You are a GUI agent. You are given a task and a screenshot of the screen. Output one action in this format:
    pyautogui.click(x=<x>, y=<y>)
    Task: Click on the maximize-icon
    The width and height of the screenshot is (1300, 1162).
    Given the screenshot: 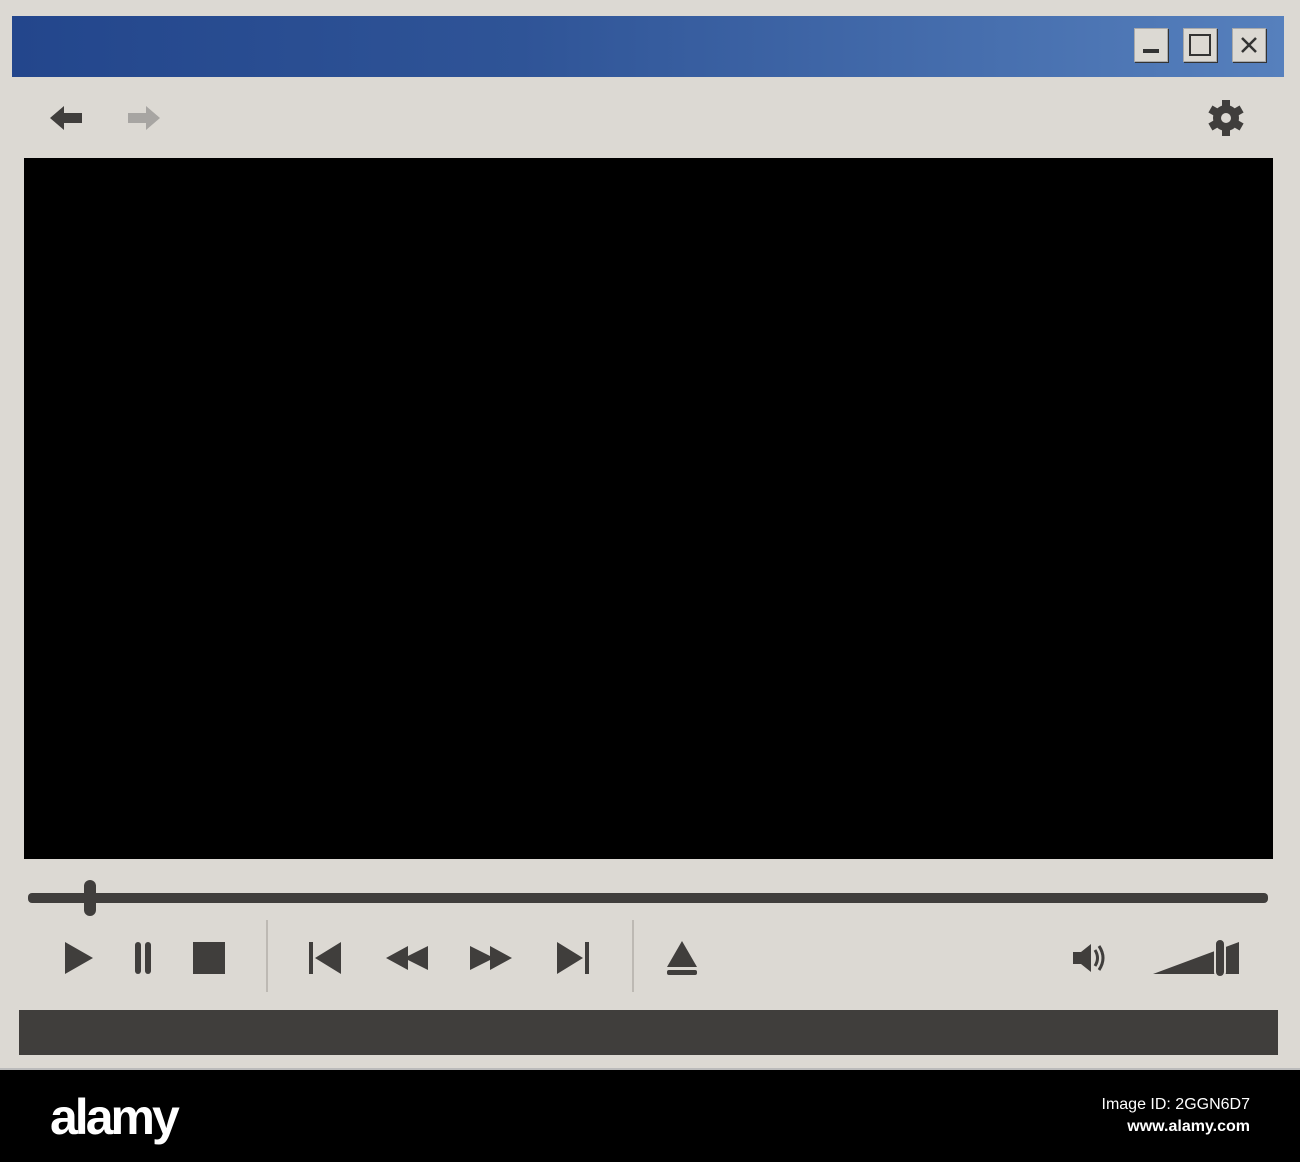 What is the action you would take?
    pyautogui.click(x=1200, y=45)
    